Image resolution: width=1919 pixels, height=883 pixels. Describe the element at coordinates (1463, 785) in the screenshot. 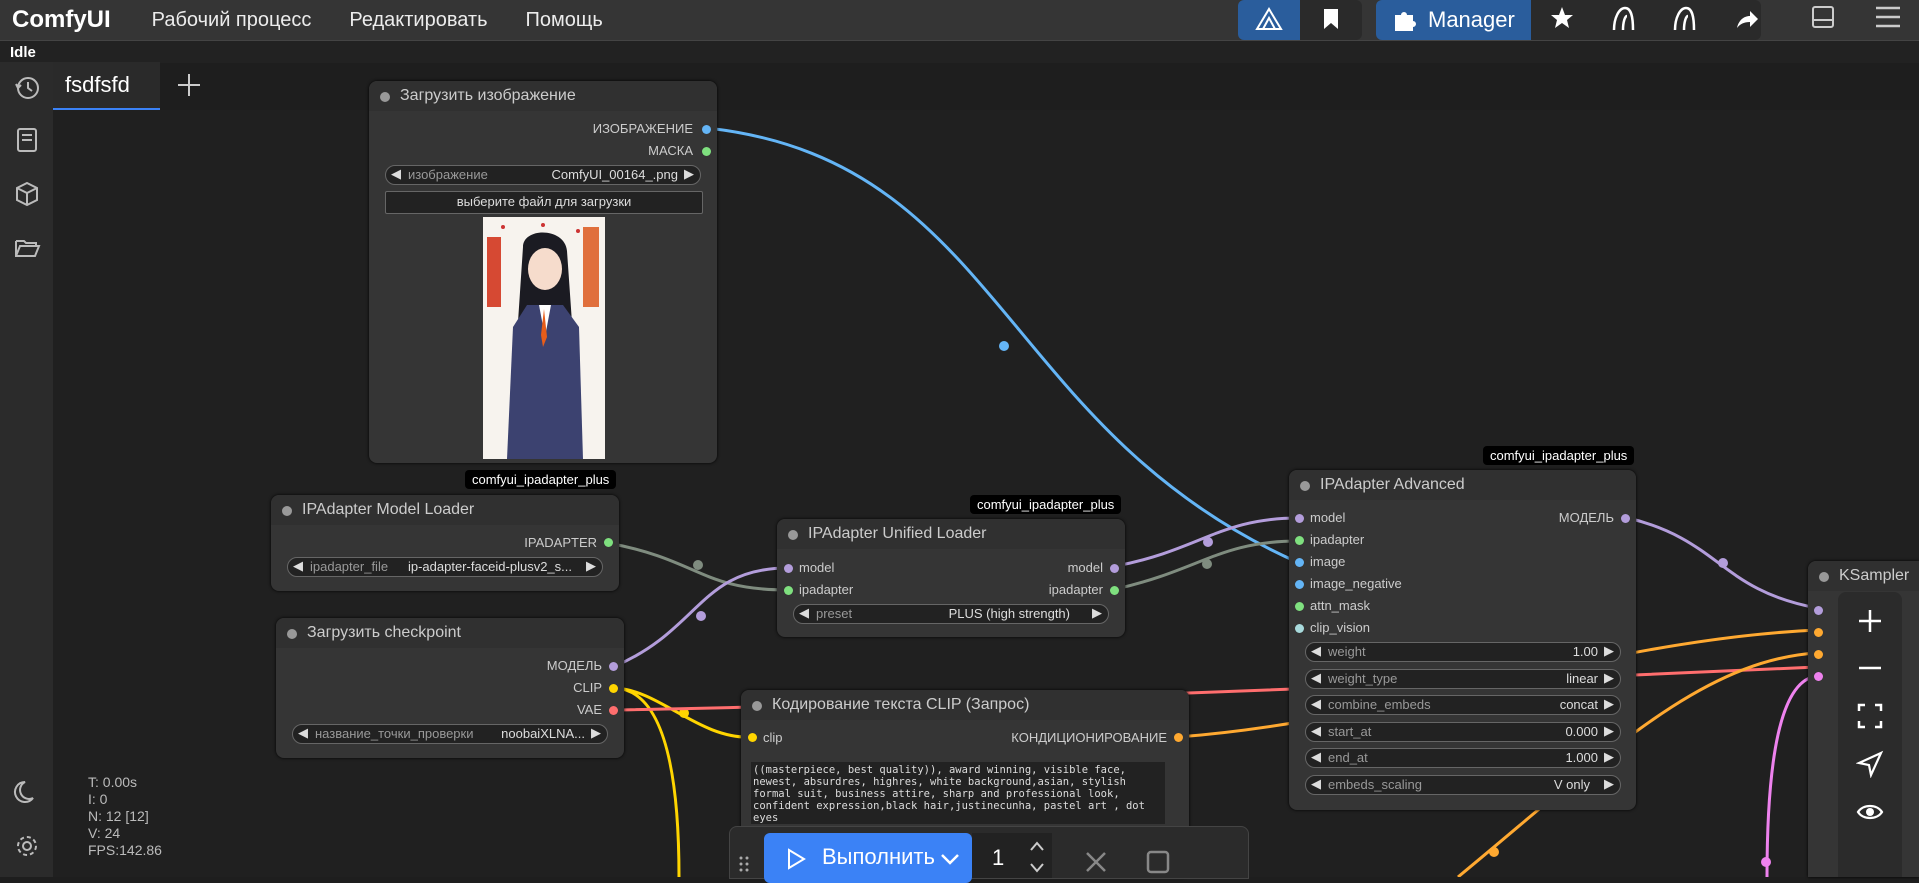

I see `embeds-scaling-widget: ◀ embeds_scaling V only ▶` at that location.